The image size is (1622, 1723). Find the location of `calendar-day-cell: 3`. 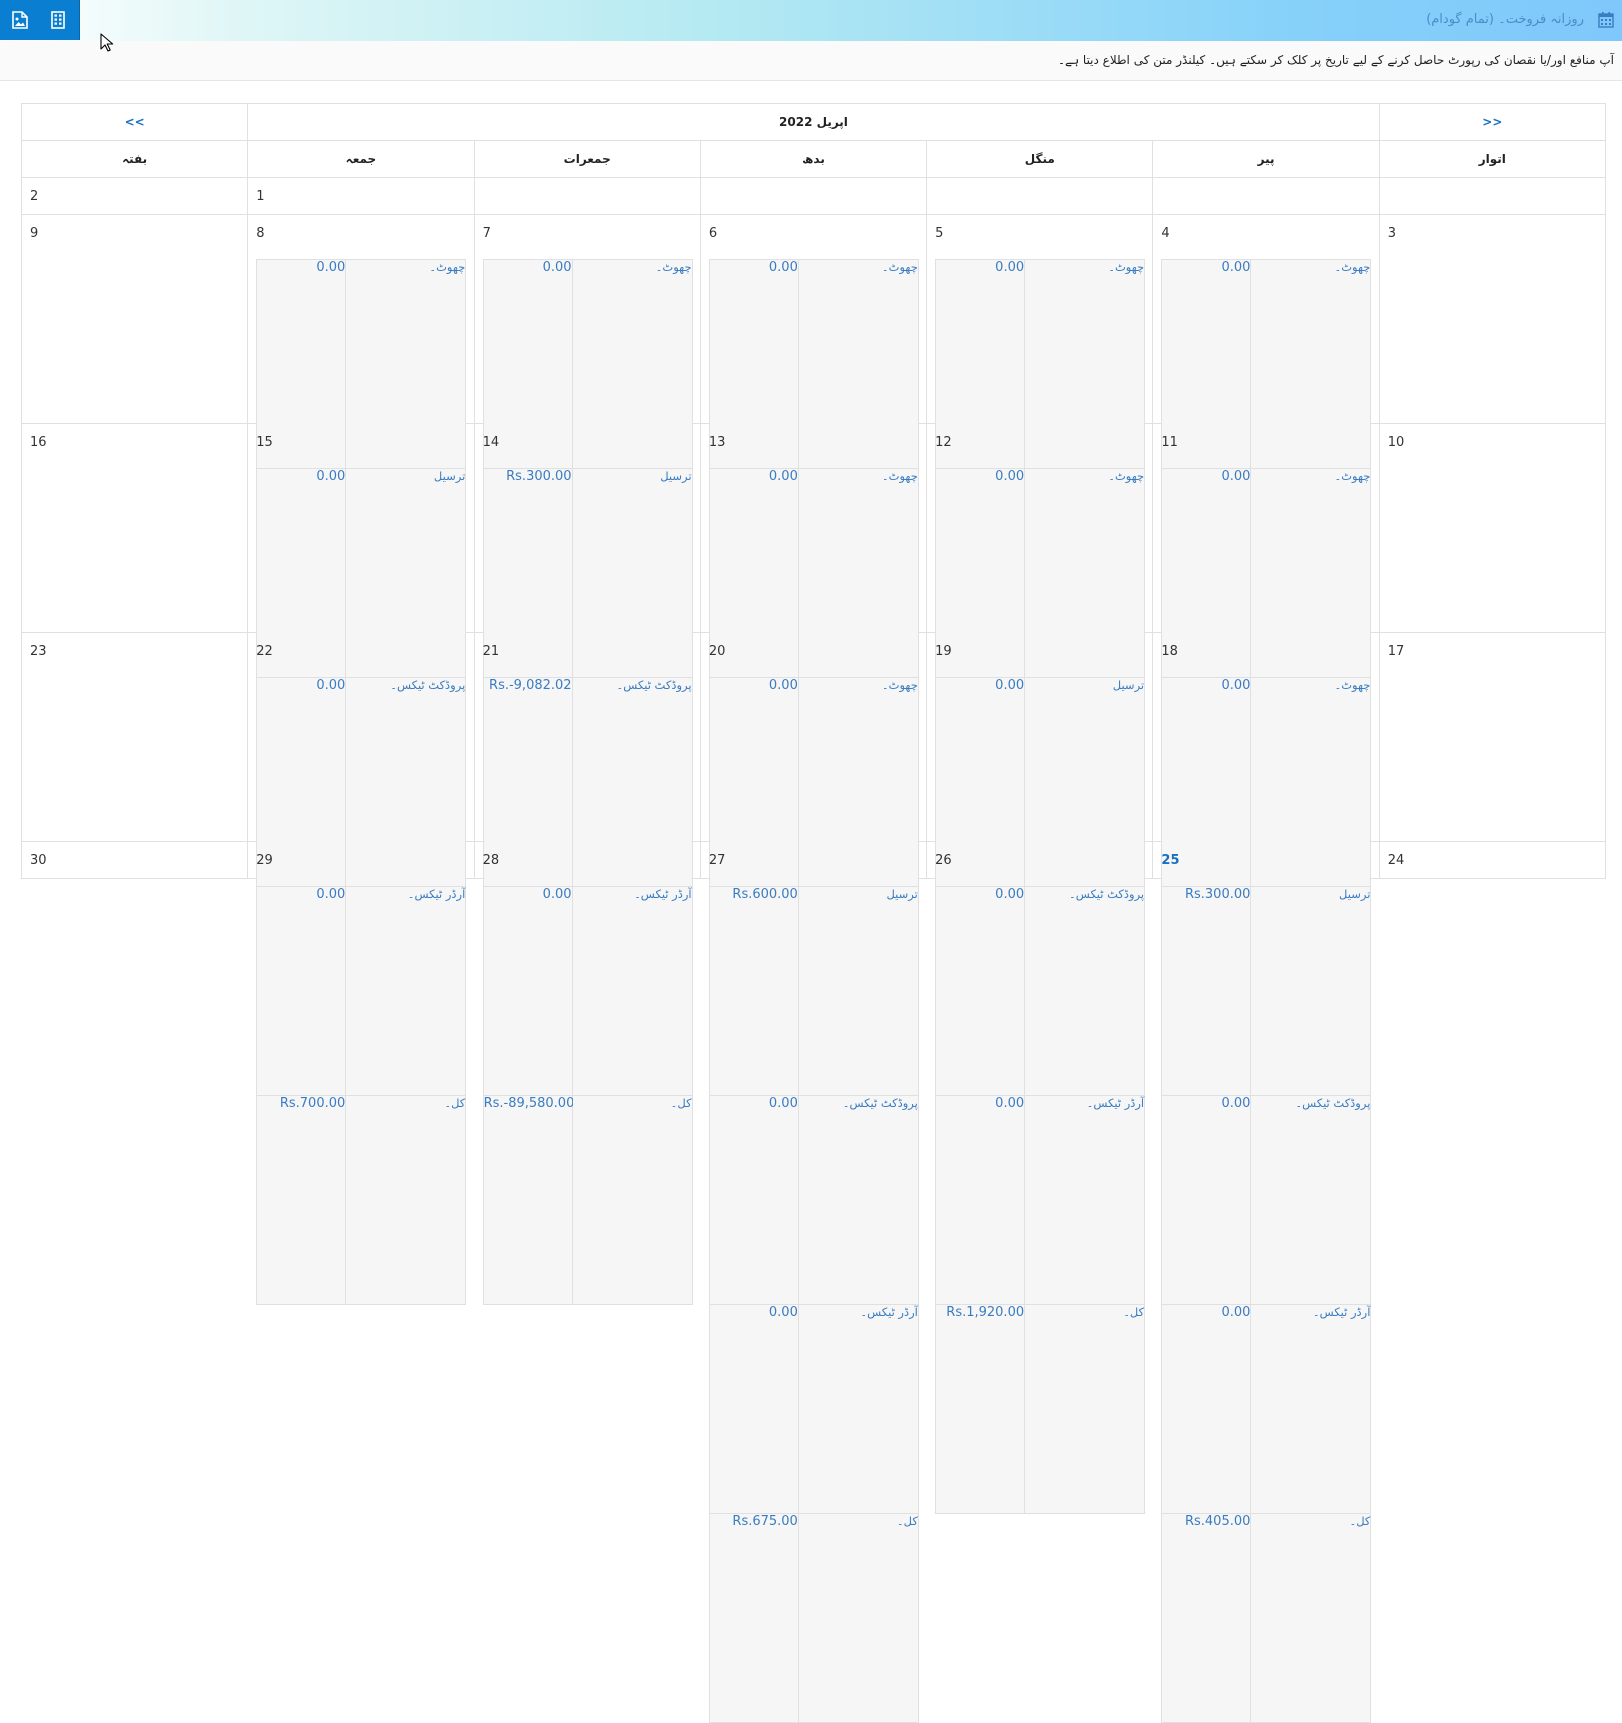

calendar-day-cell: 3 is located at coordinates (1492, 319).